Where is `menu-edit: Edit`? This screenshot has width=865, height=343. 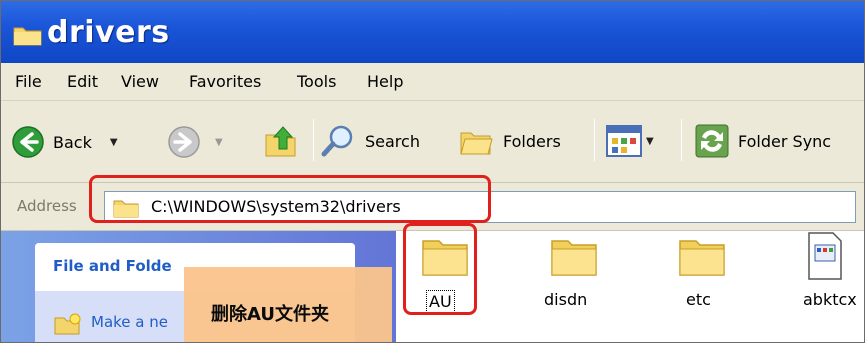
menu-edit: Edit is located at coordinates (82, 81).